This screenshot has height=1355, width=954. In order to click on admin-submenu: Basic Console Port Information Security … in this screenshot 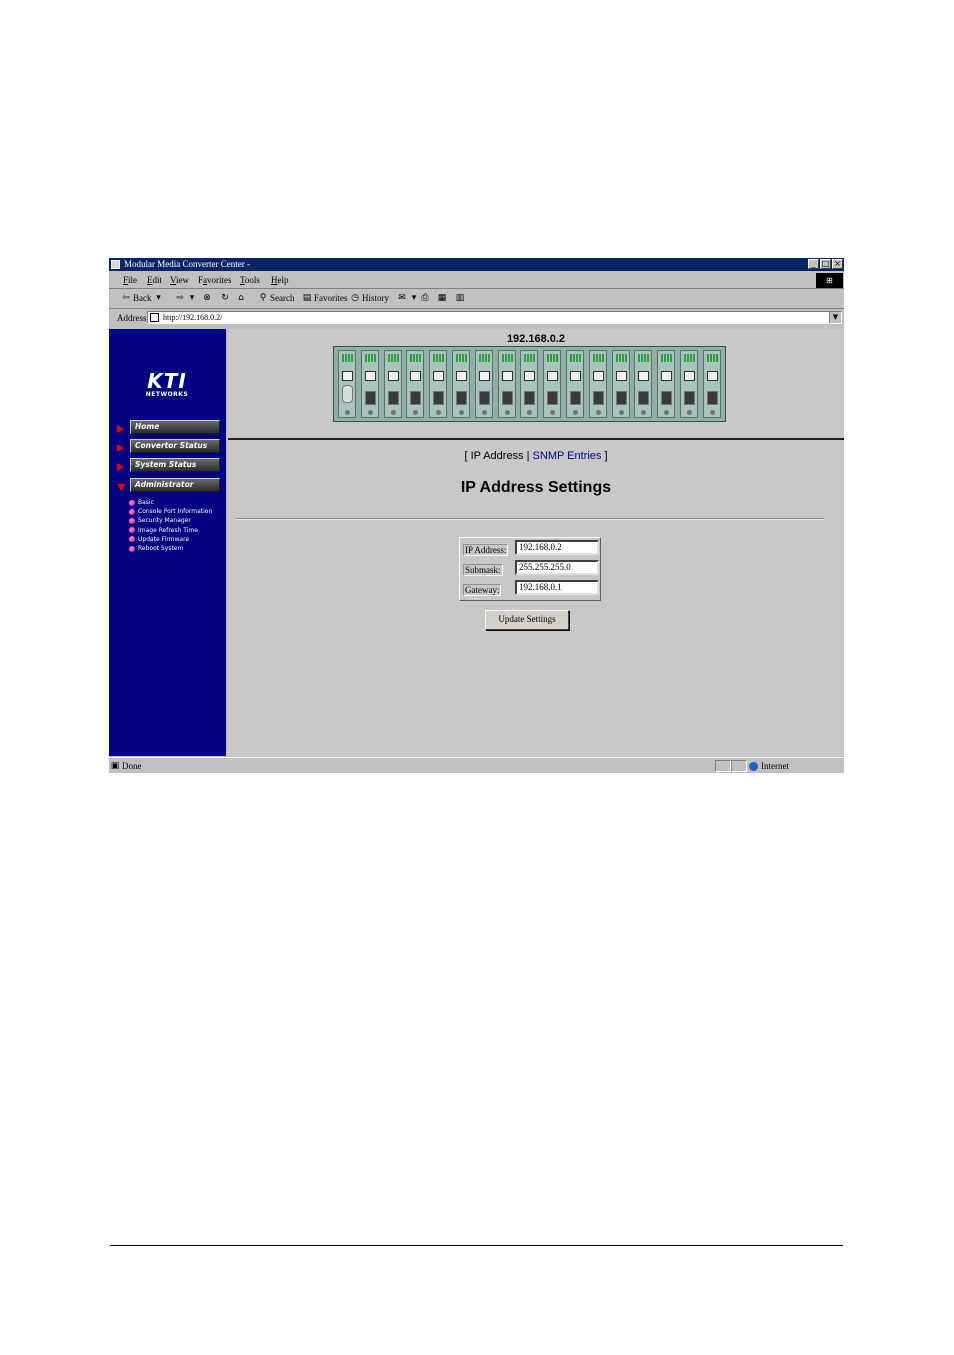, I will do `click(170, 525)`.